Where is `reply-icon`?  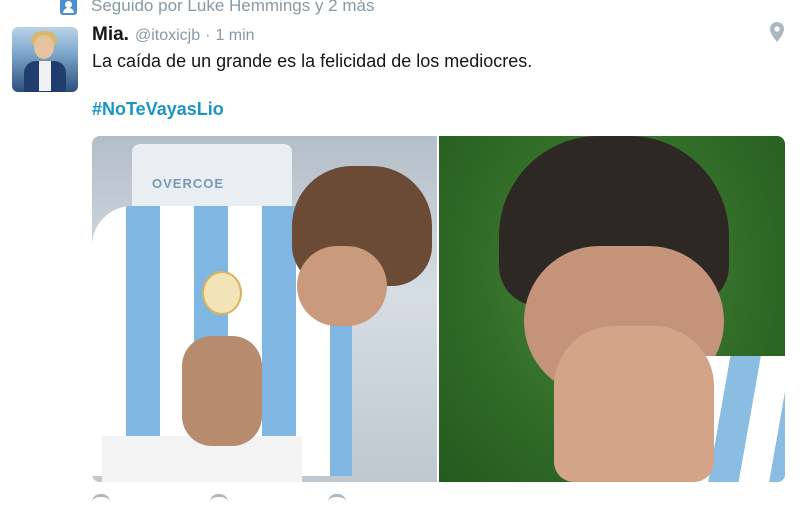 reply-icon is located at coordinates (101, 500).